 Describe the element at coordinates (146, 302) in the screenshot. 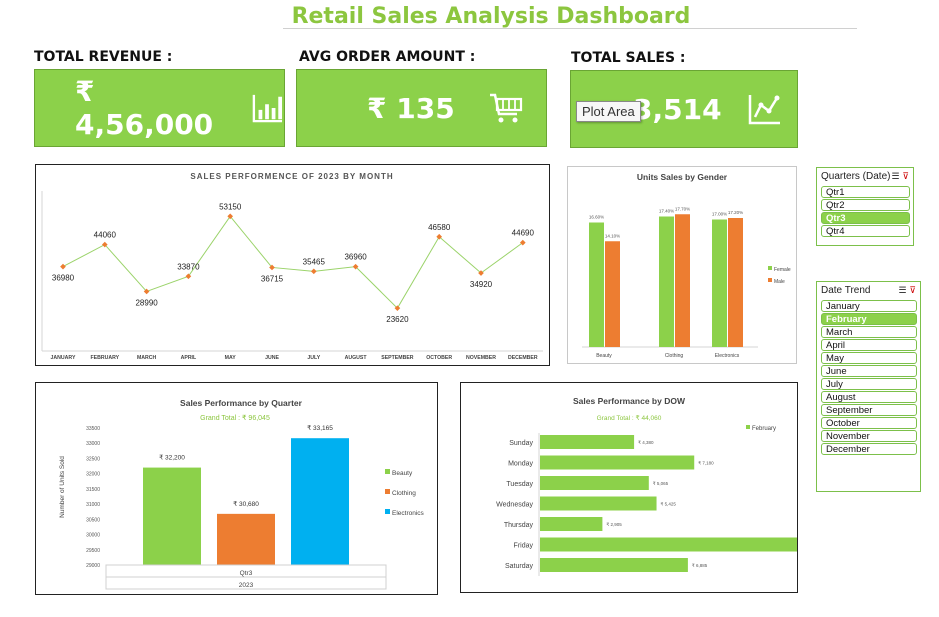

I see `line-data-label: 28990` at that location.